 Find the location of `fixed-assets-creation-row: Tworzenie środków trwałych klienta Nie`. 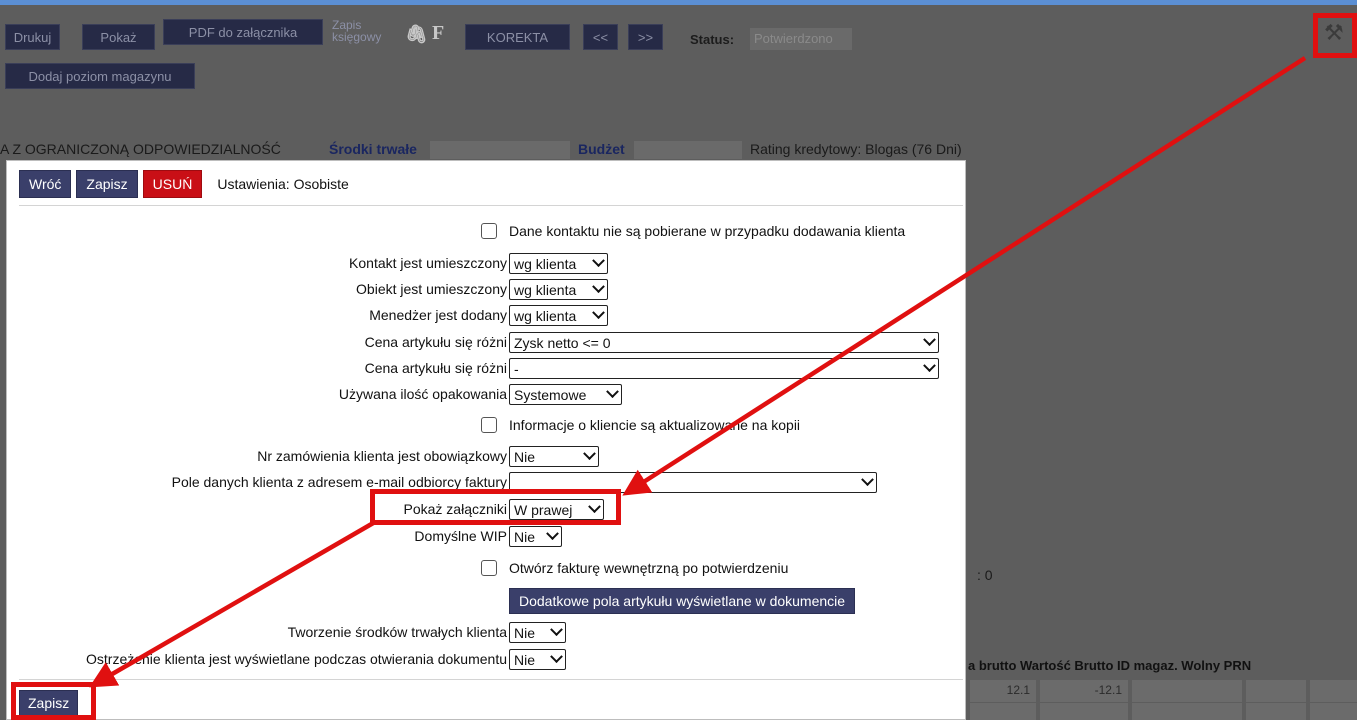

fixed-assets-creation-row: Tworzenie środków trwałych klienta Nie is located at coordinates (487, 633).